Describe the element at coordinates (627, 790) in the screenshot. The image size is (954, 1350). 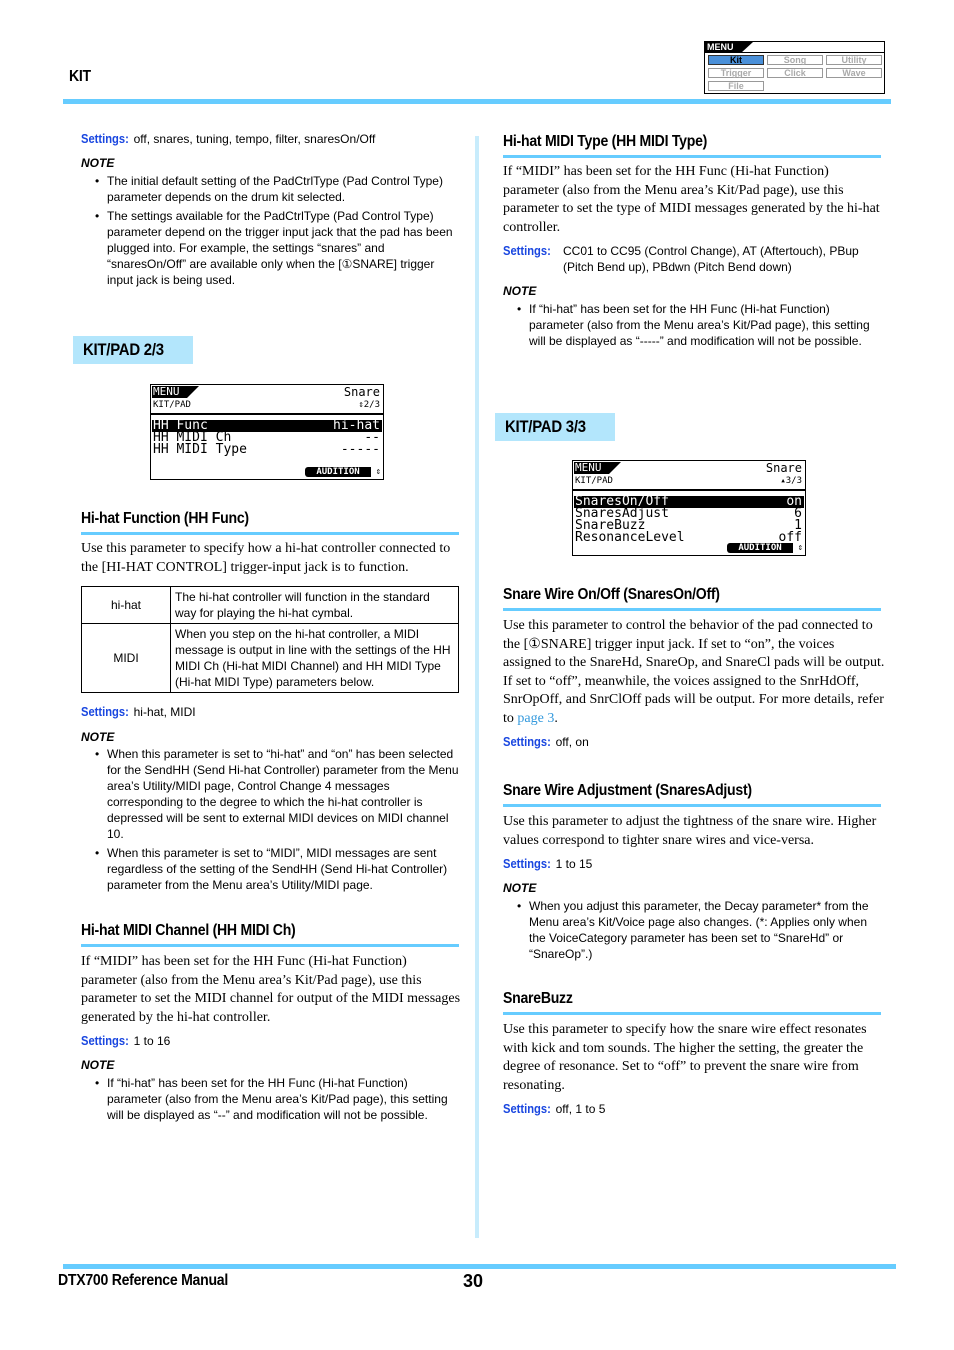
I see `section-heading: Snare Wire Adjustment (SnaresAdjust)` at that location.